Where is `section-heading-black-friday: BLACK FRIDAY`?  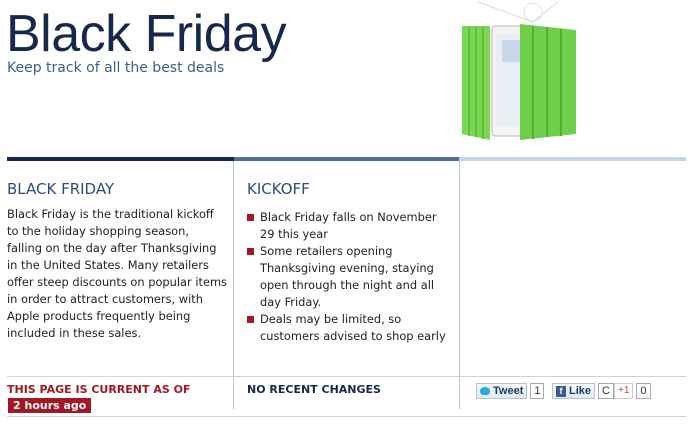 section-heading-black-friday: BLACK FRIDAY is located at coordinates (61, 189).